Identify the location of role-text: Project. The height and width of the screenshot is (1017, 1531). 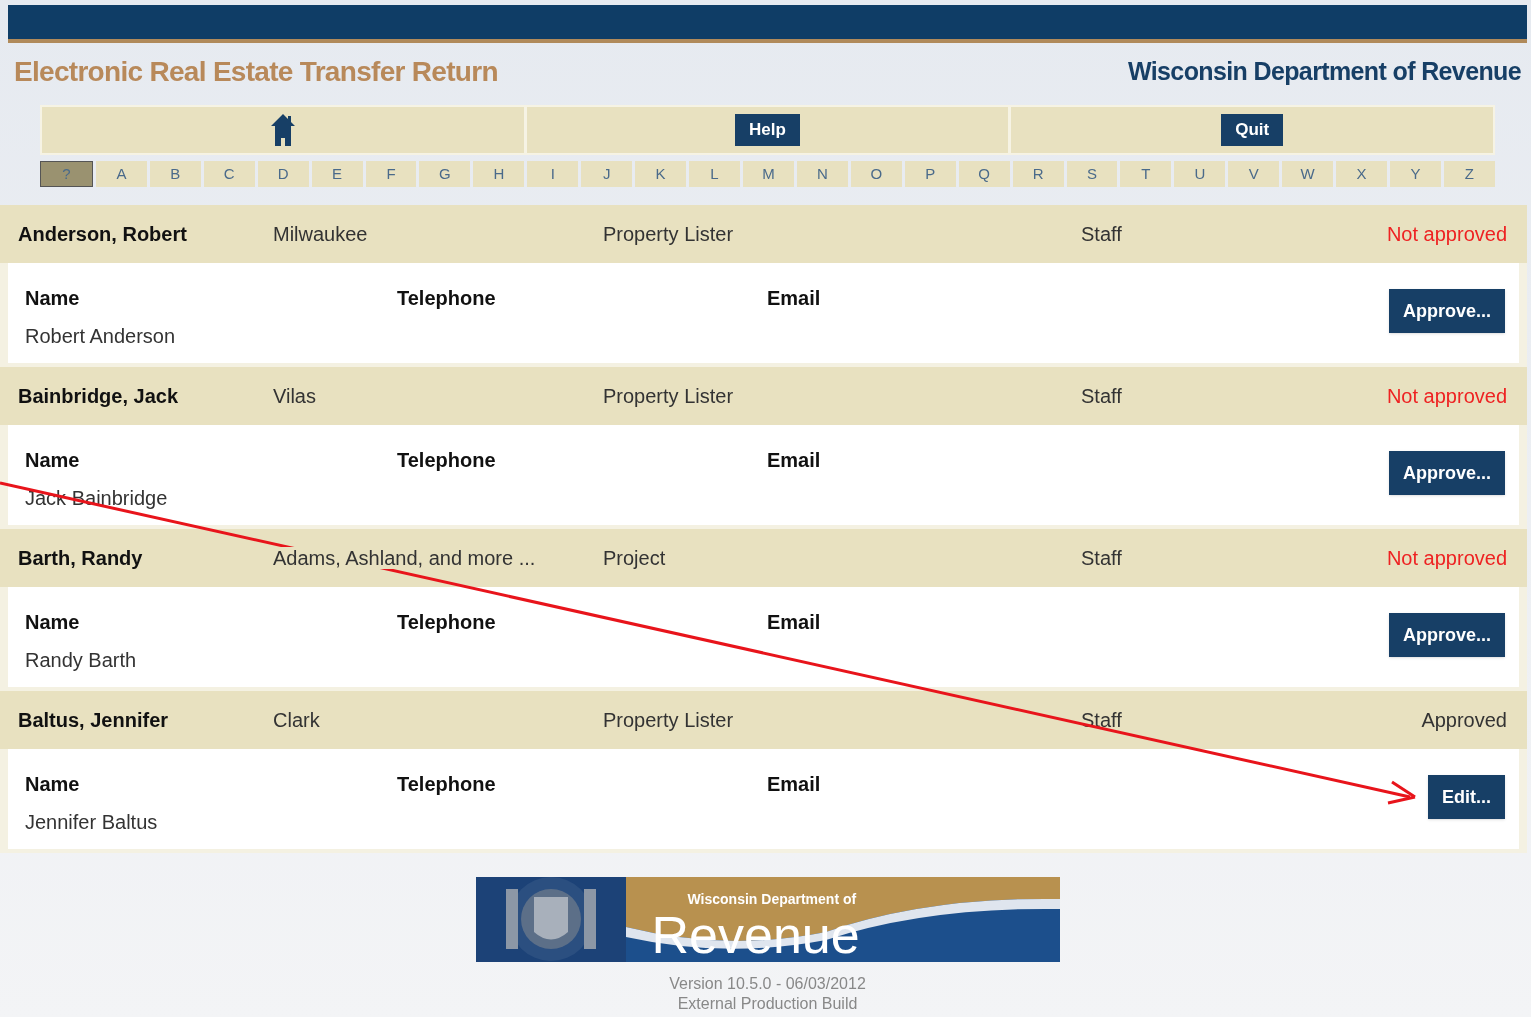
(635, 558).